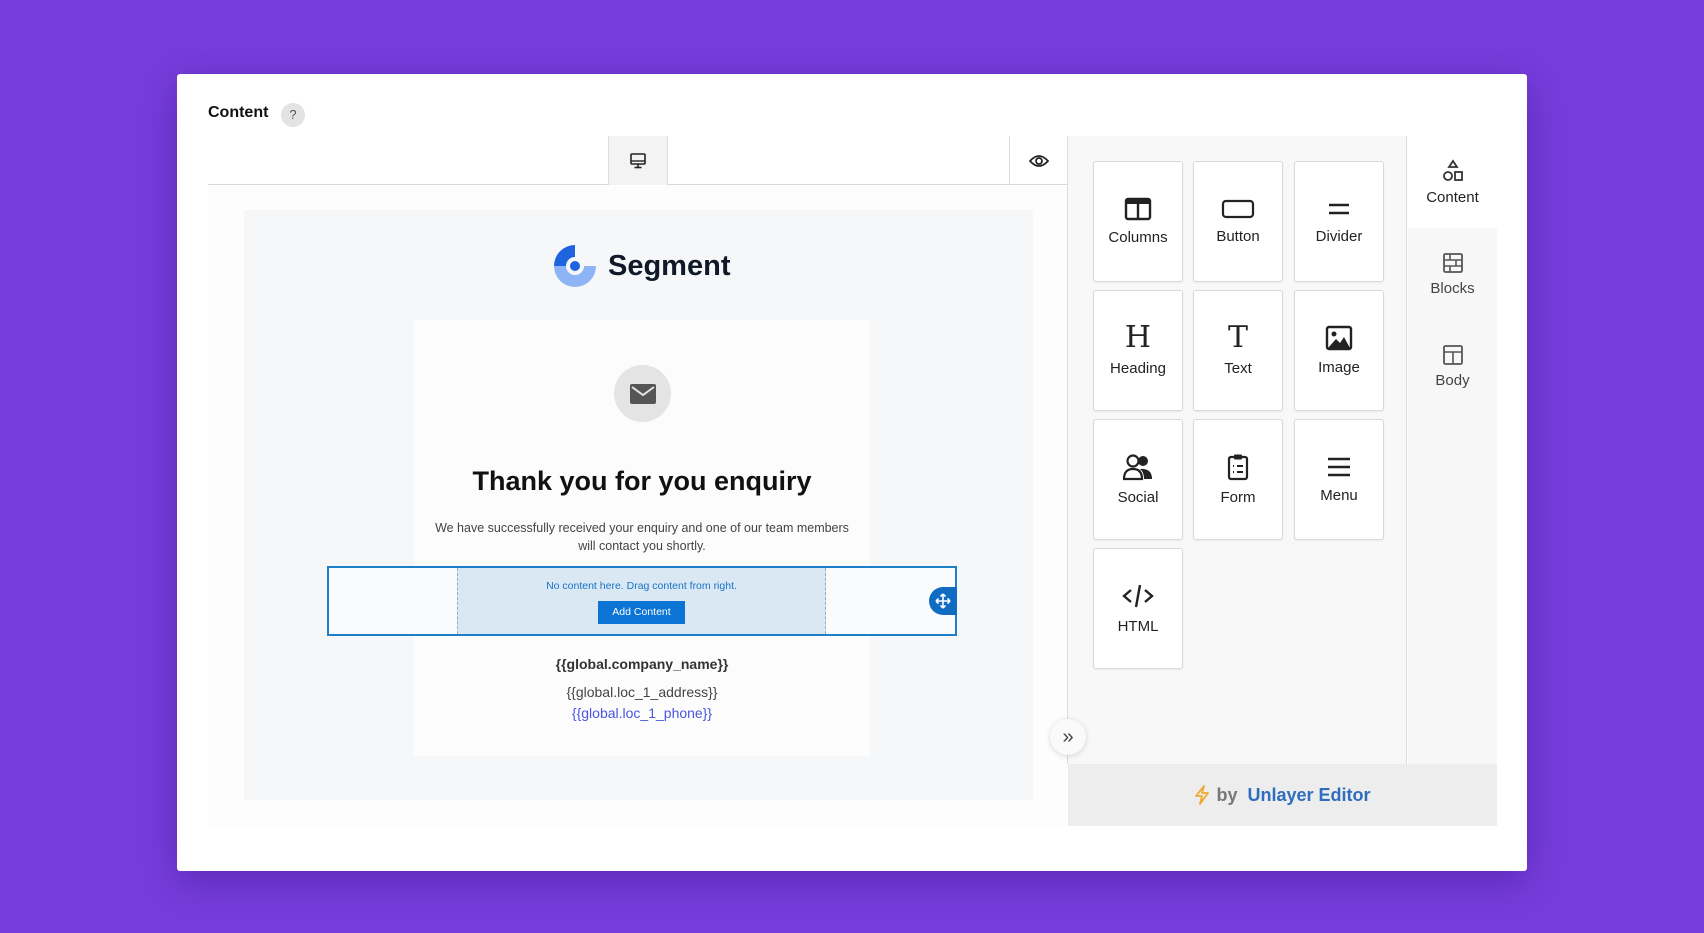  I want to click on tool-label: Divider, so click(1339, 236).